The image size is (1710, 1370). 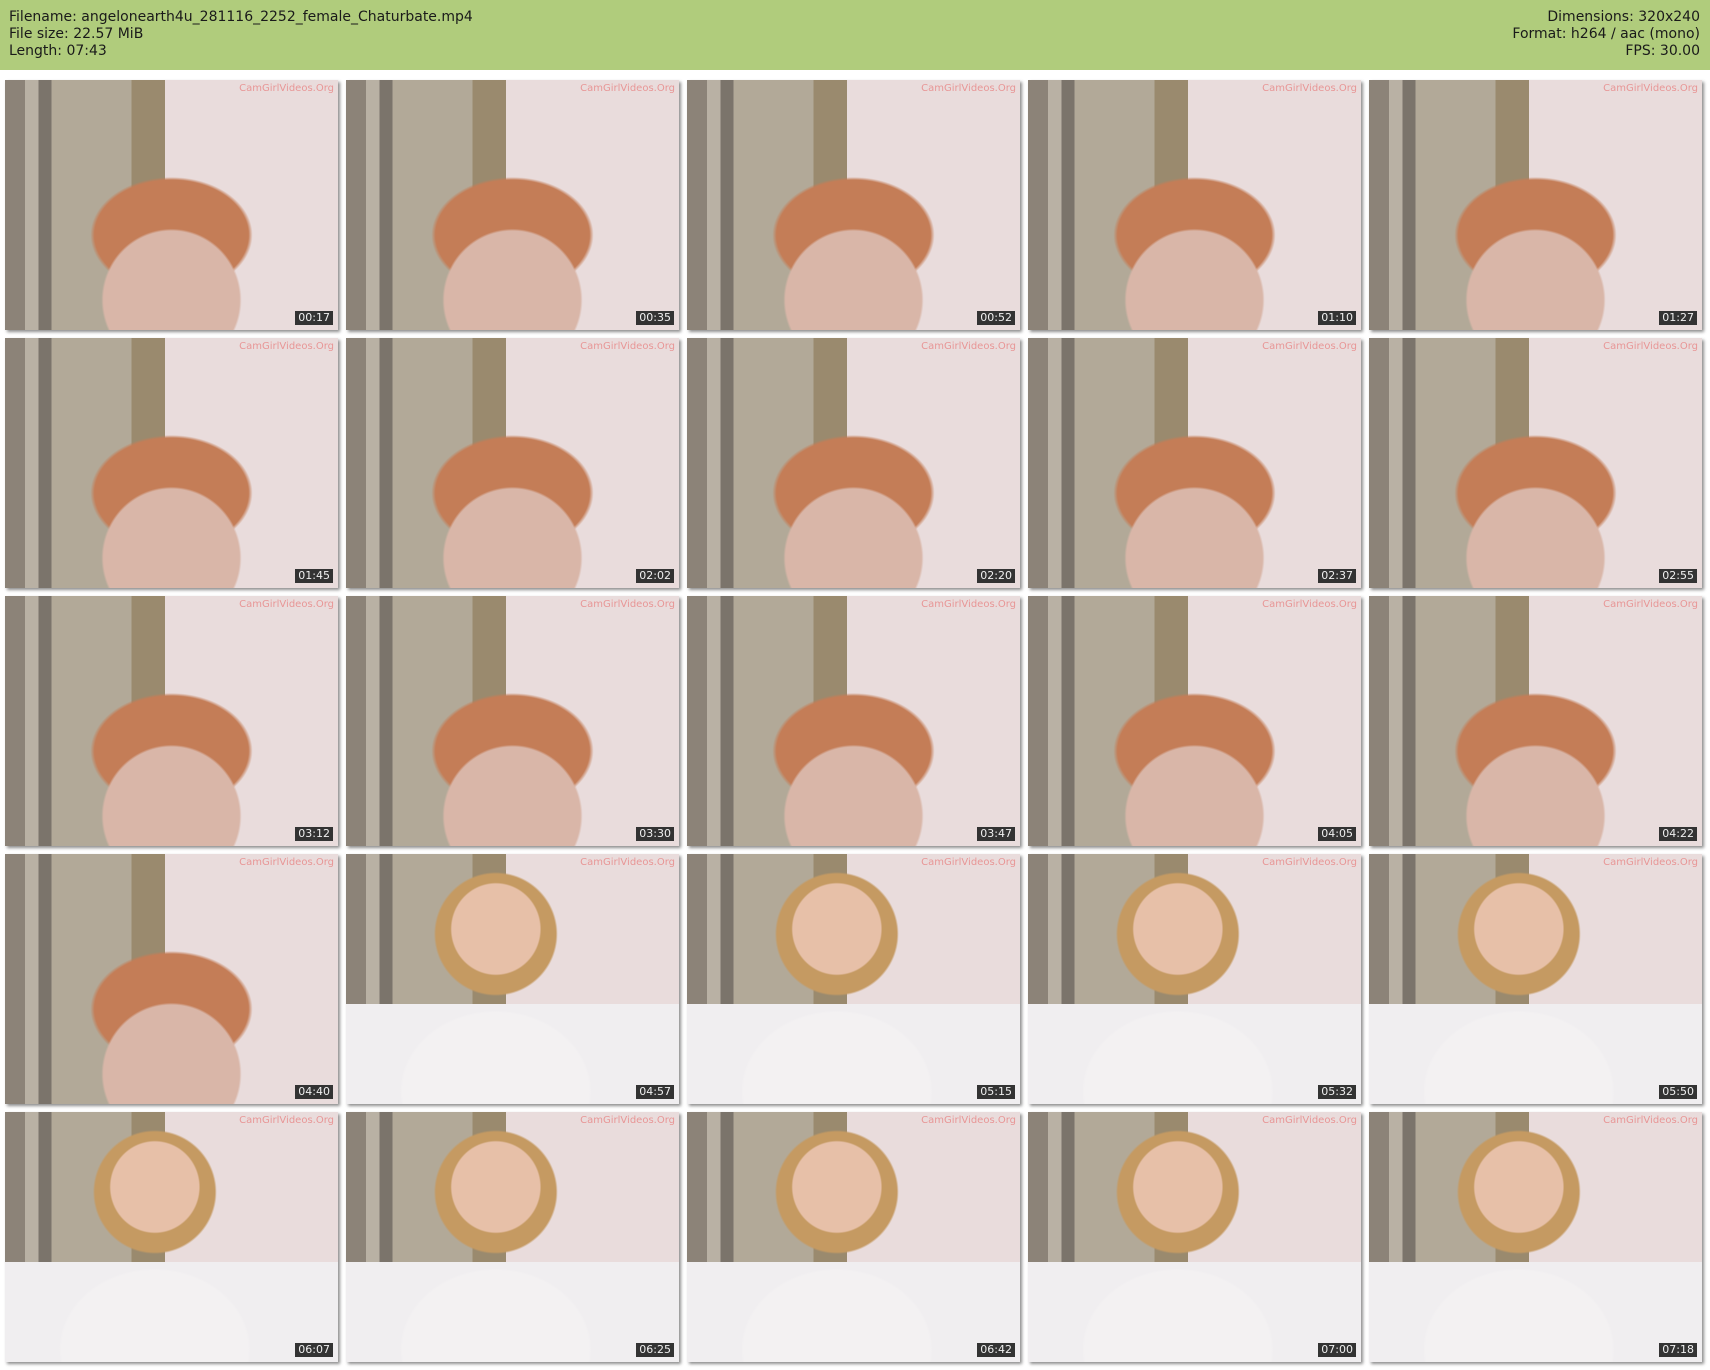 I want to click on timestamp-badge: 05:15, so click(x=996, y=1092).